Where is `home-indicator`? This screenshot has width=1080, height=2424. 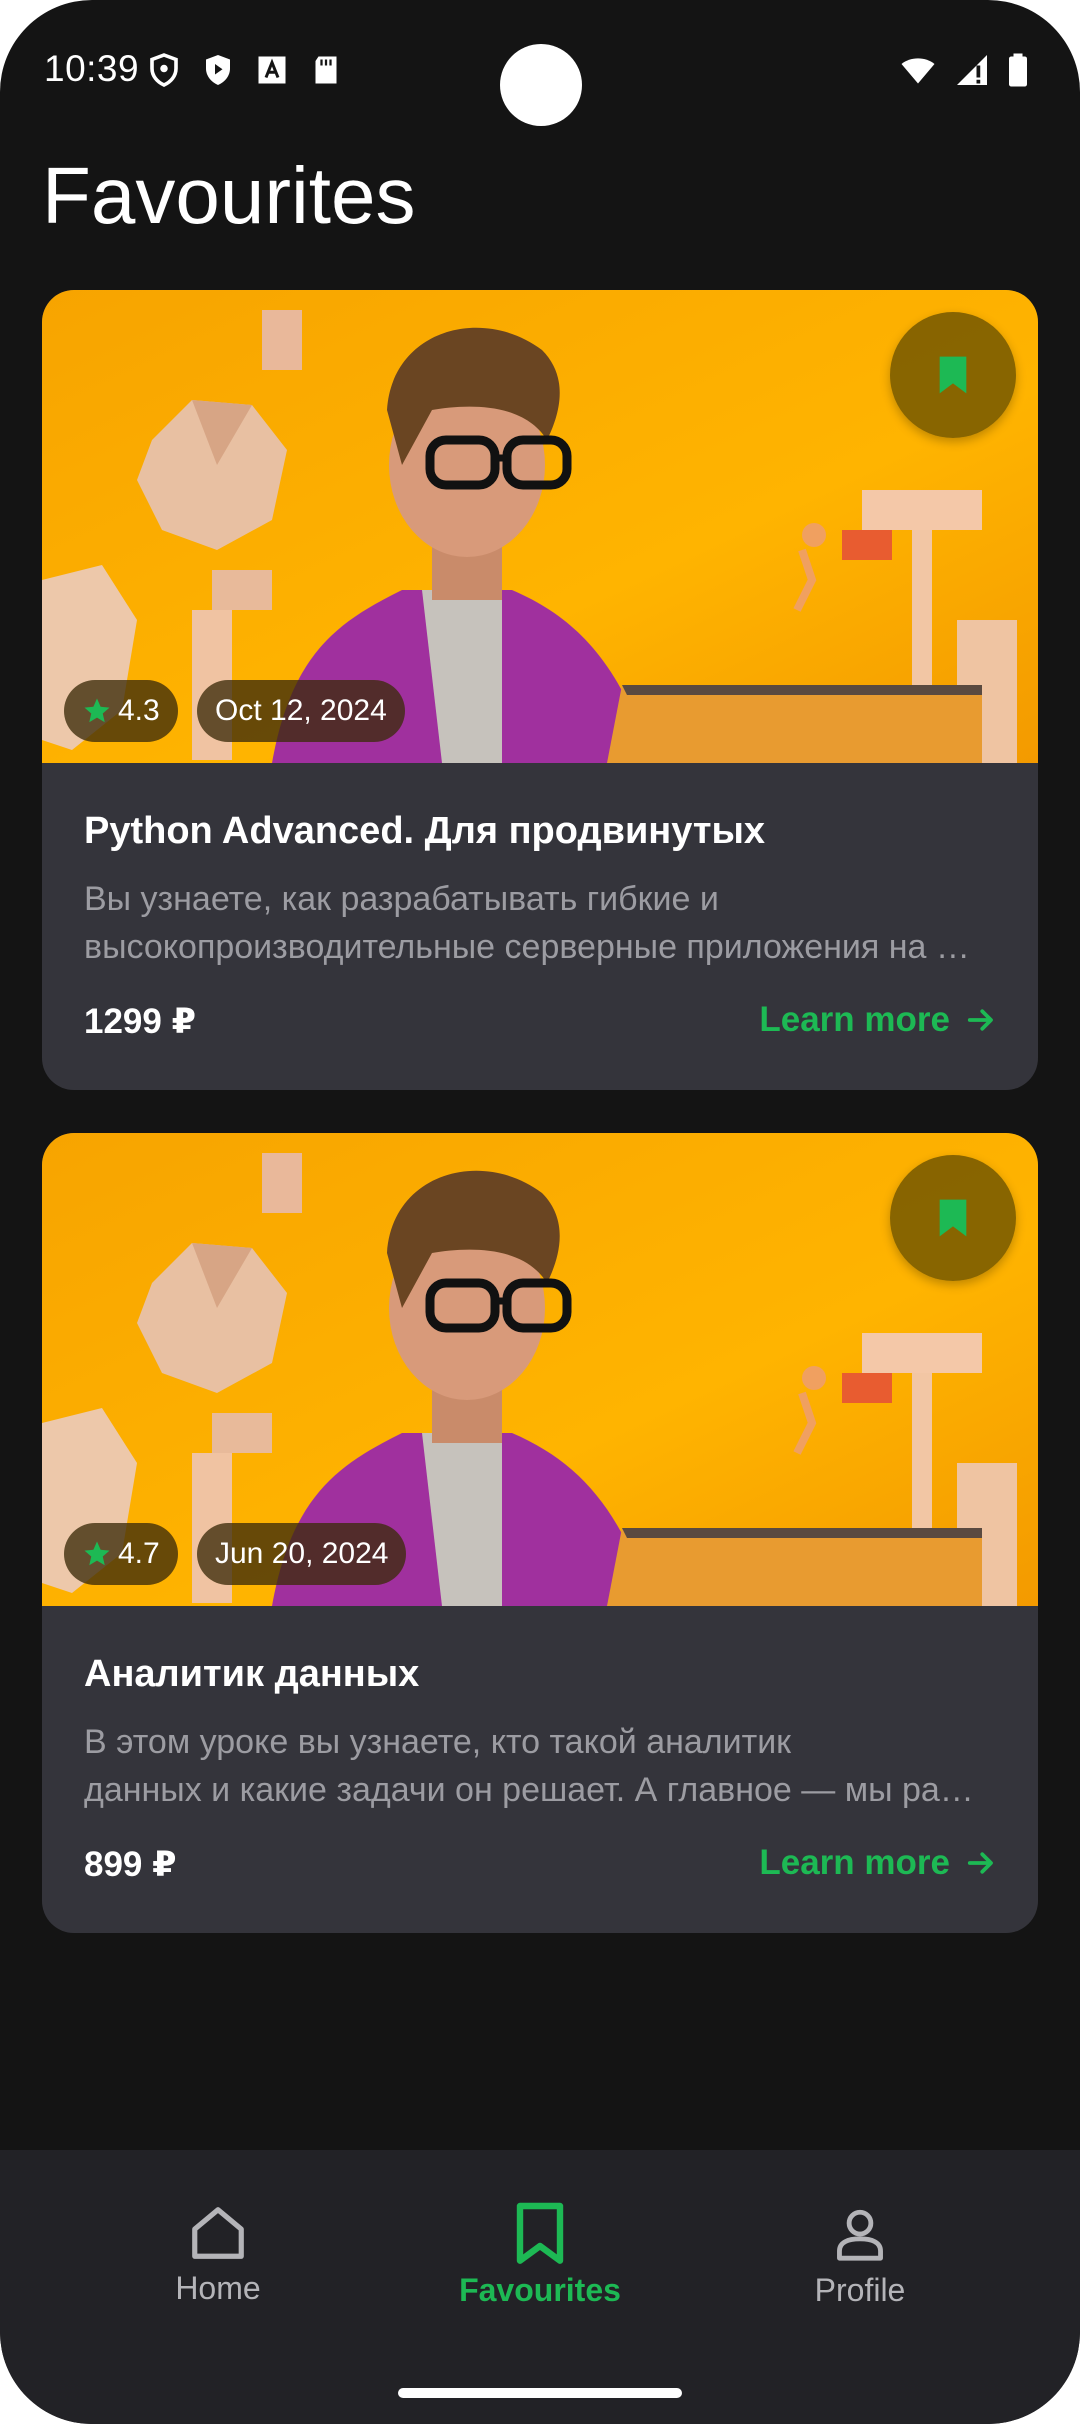
home-indicator is located at coordinates (540, 2393).